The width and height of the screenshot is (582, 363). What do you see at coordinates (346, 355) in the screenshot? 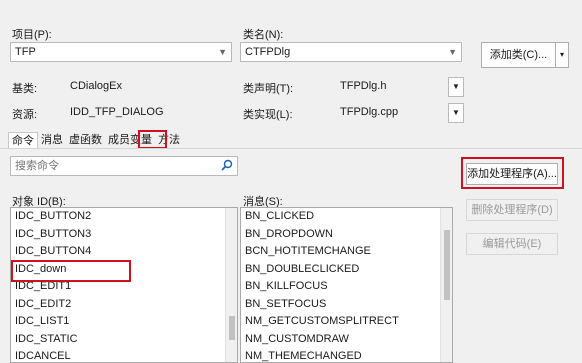
I see `list-item: NM_THEMECHANGED` at bounding box center [346, 355].